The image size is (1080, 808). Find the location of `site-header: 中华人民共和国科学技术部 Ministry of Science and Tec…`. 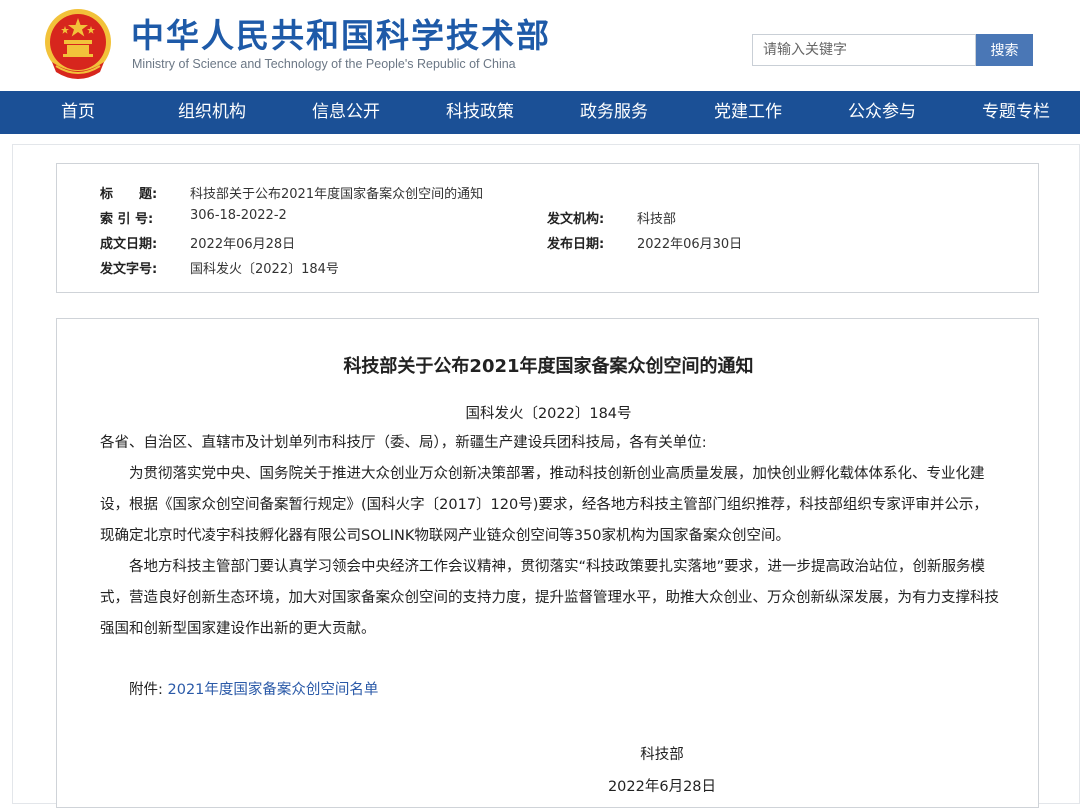

site-header: 中华人民共和国科学技术部 Ministry of Science and Tec… is located at coordinates (540, 45).